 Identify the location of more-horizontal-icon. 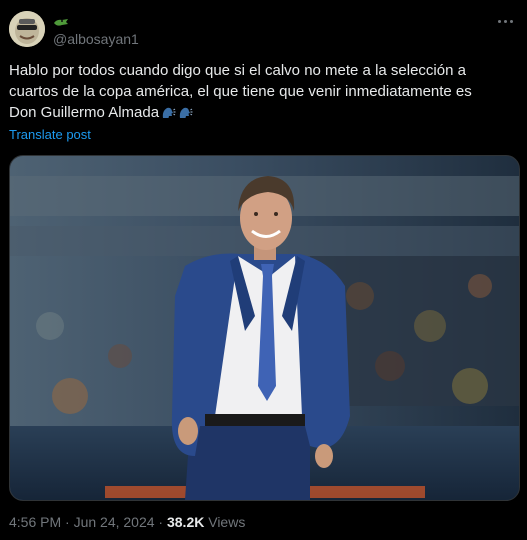
(505, 21).